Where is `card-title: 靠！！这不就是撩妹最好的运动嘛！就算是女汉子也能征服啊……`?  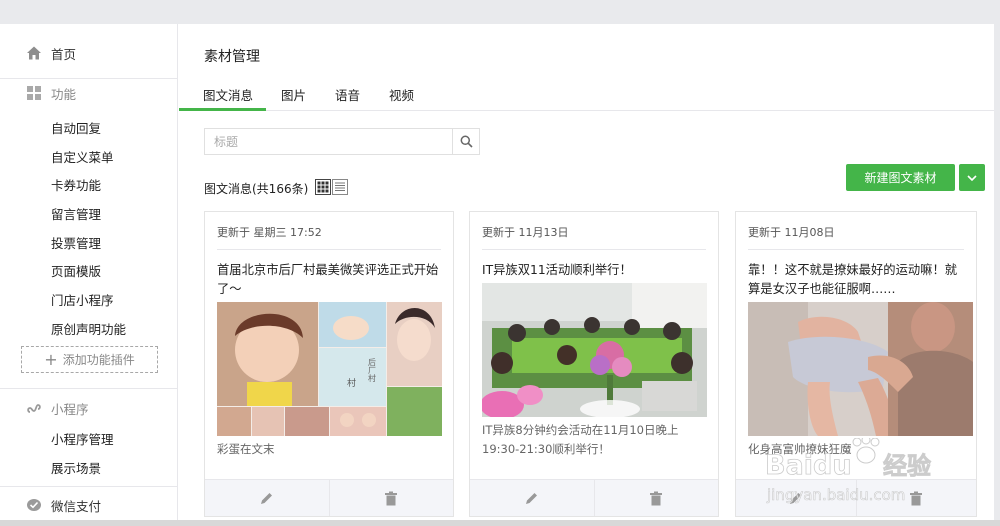
card-title: 靠！！这不就是撩妹最好的运动嘛！就算是女汉子也能征服啊…… is located at coordinates (856, 280).